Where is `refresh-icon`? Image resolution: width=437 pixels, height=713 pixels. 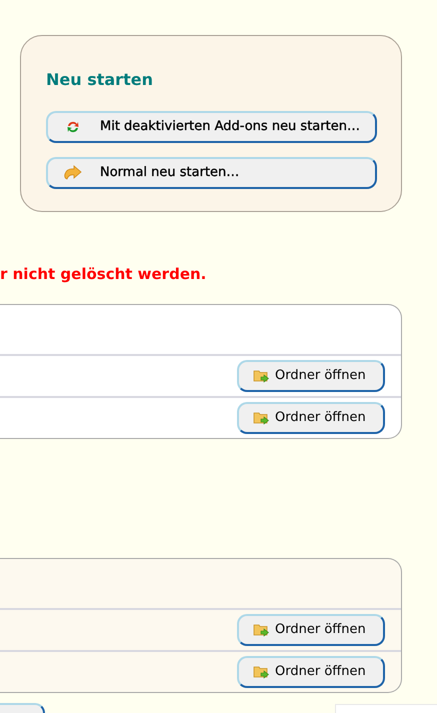
refresh-icon is located at coordinates (73, 127).